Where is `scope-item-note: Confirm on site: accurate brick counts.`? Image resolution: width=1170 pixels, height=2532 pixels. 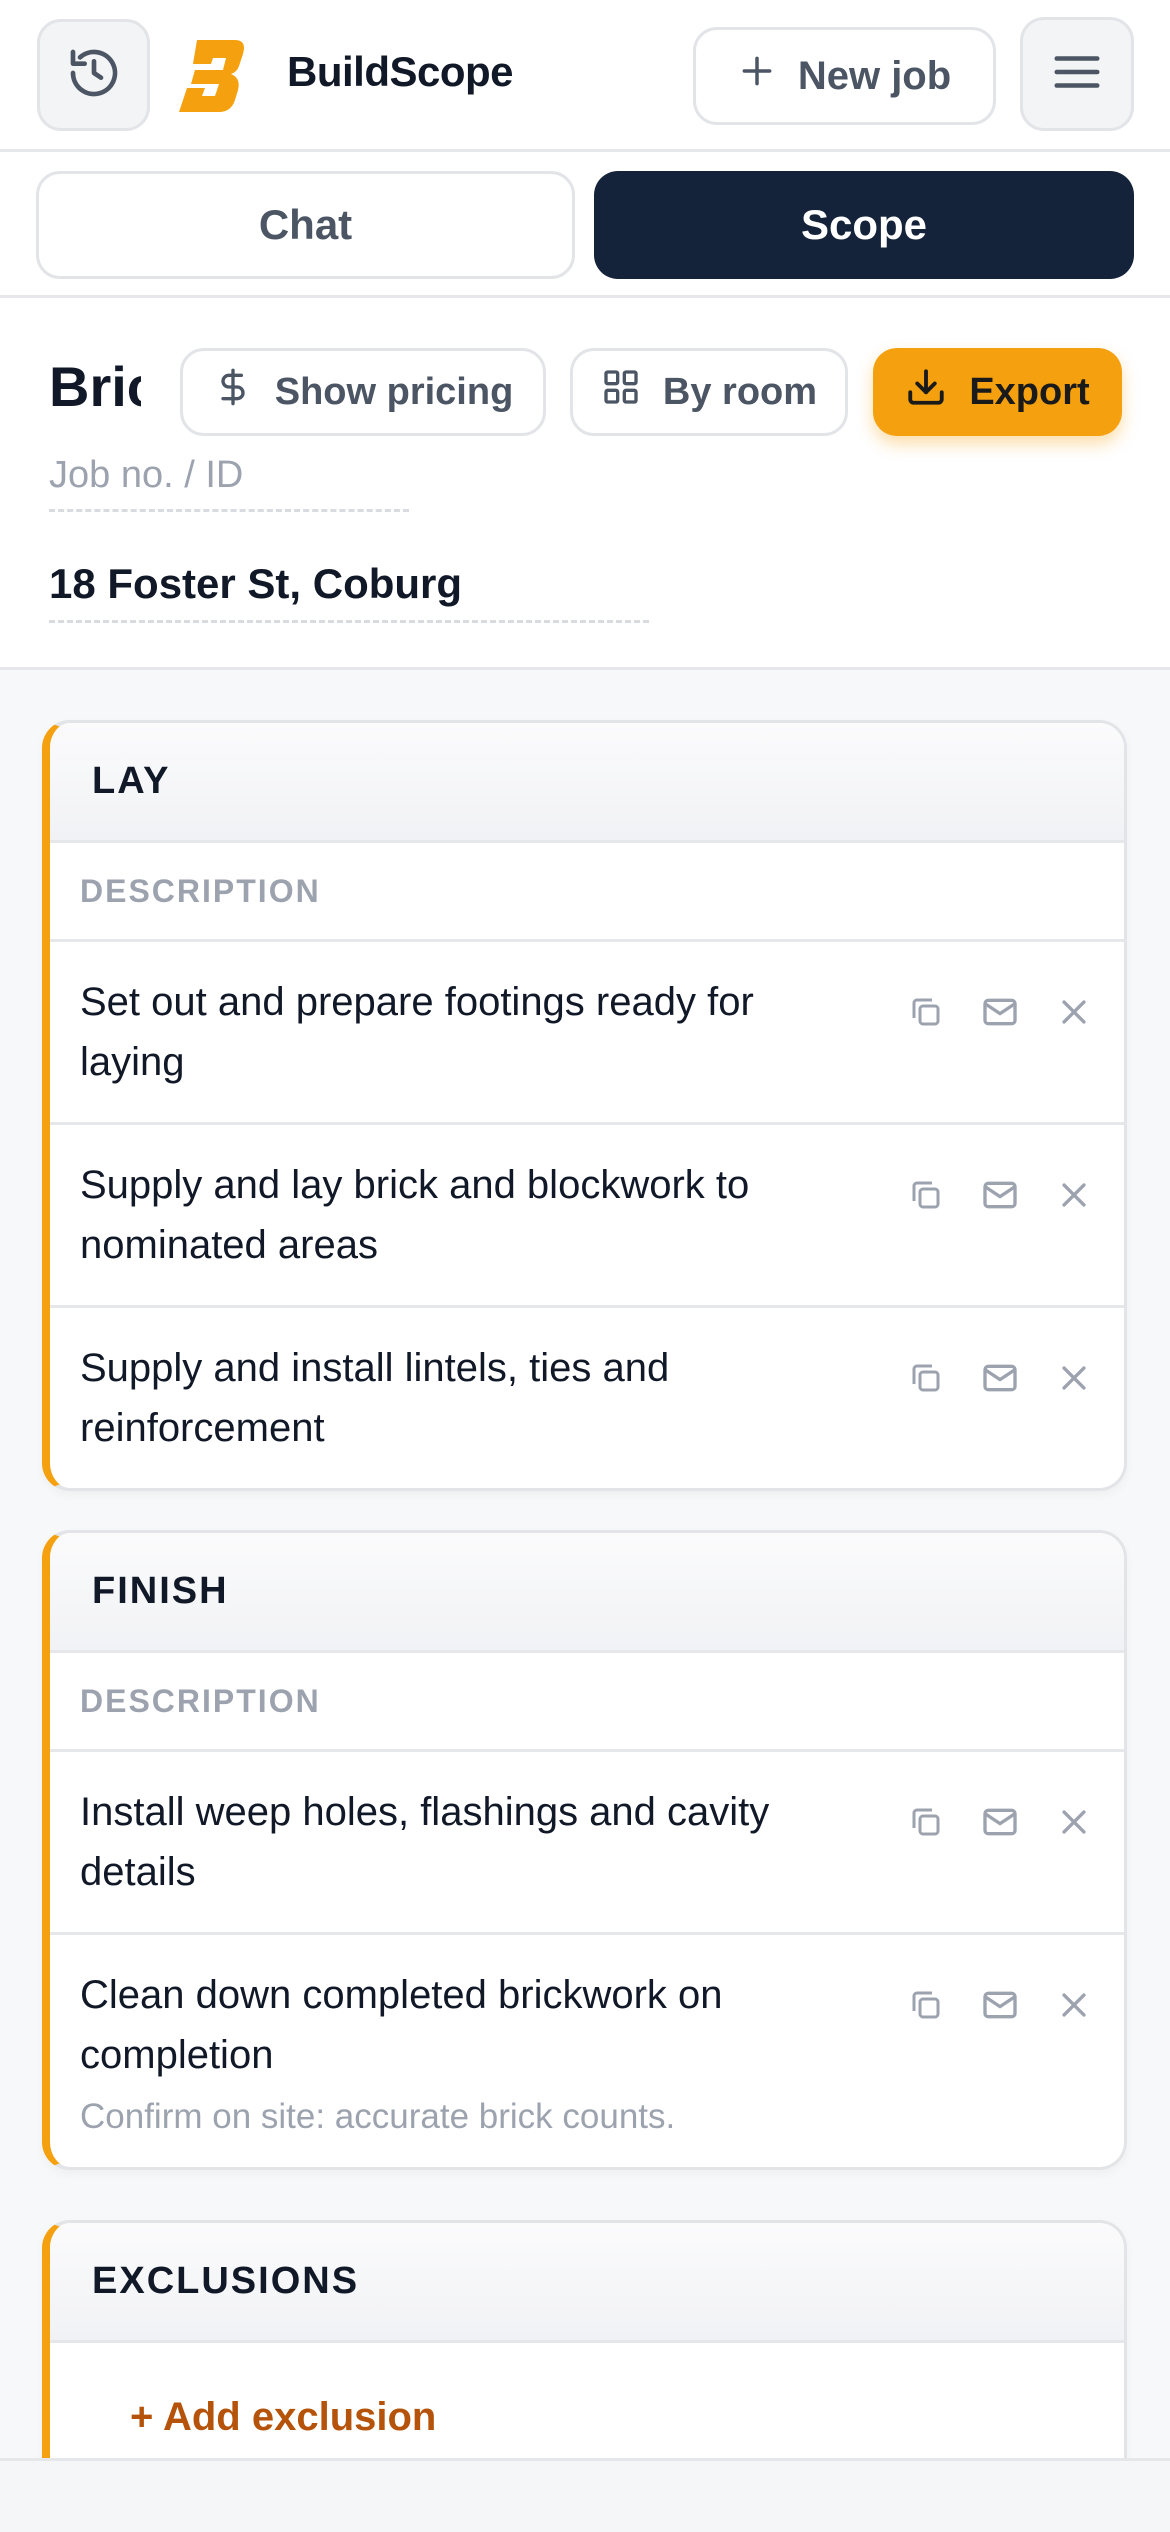
scope-item-note: Confirm on site: accurate brick counts. is located at coordinates (378, 2116).